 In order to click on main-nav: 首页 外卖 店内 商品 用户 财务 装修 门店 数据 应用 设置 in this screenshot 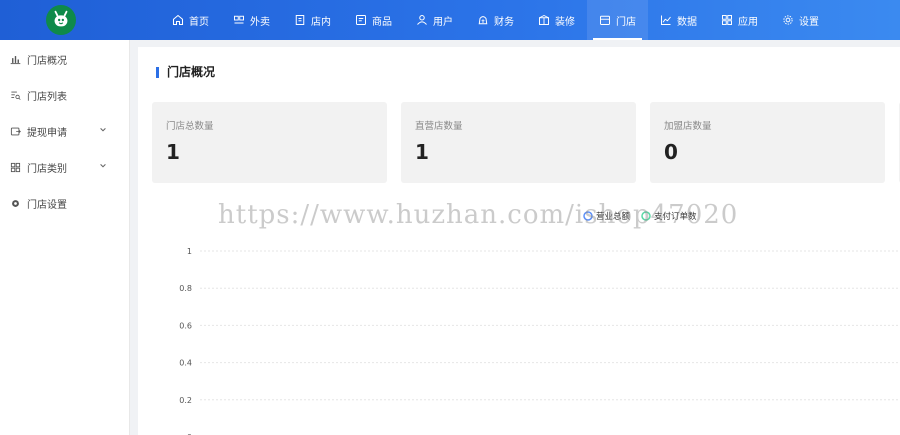, I will do `click(495, 20)`.